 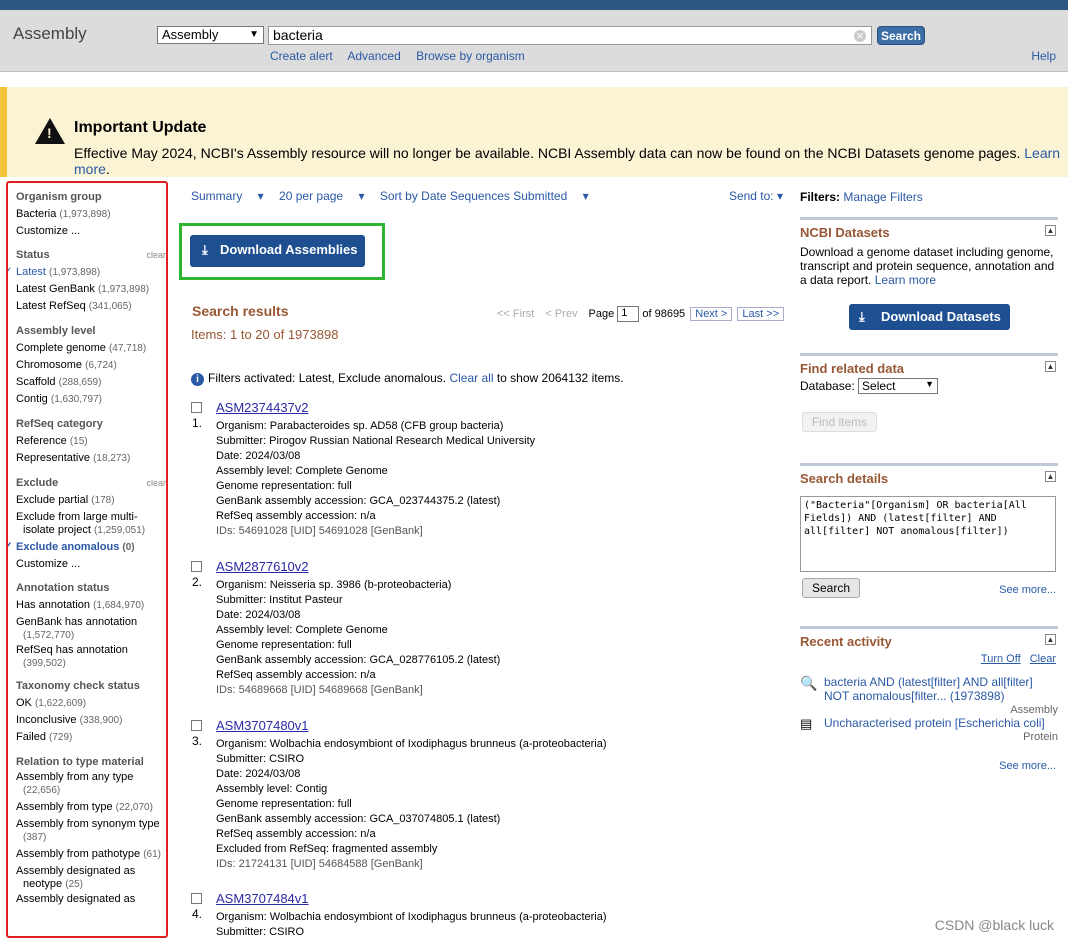 What do you see at coordinates (50, 131) in the screenshot?
I see `warning-icon: !` at bounding box center [50, 131].